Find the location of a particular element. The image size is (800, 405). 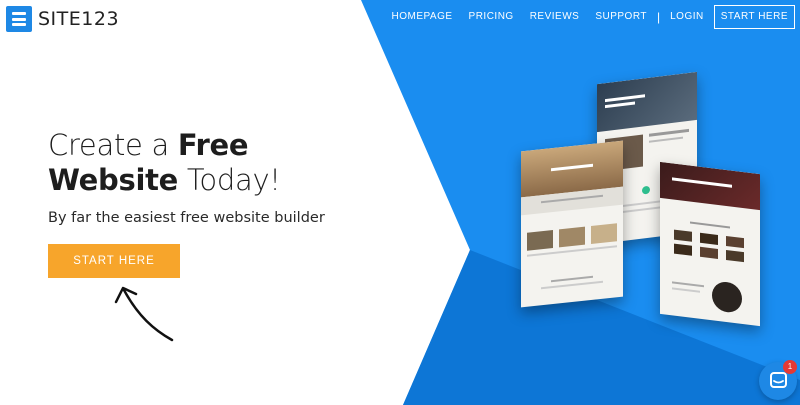

nav-start-here-button: START HERE is located at coordinates (754, 17).